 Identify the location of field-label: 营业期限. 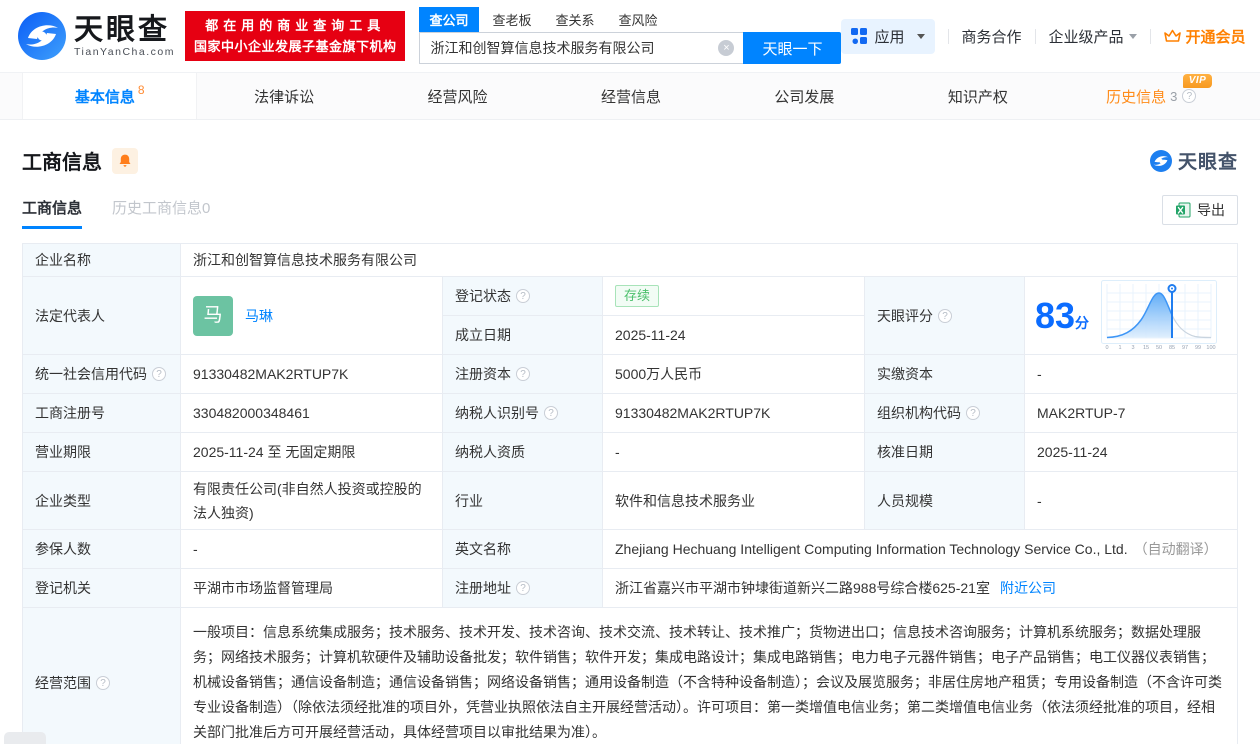
(102, 452).